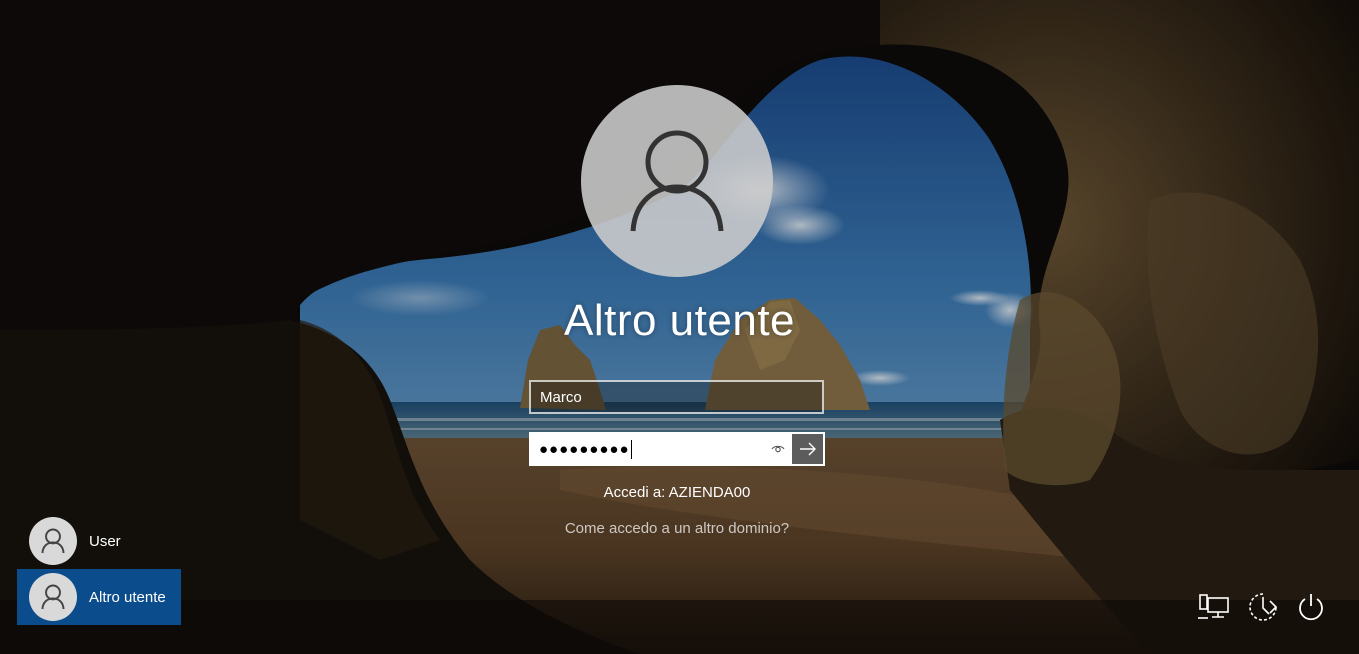 This screenshot has width=1359, height=654. I want to click on user-list: User Altro utente, so click(99, 569).